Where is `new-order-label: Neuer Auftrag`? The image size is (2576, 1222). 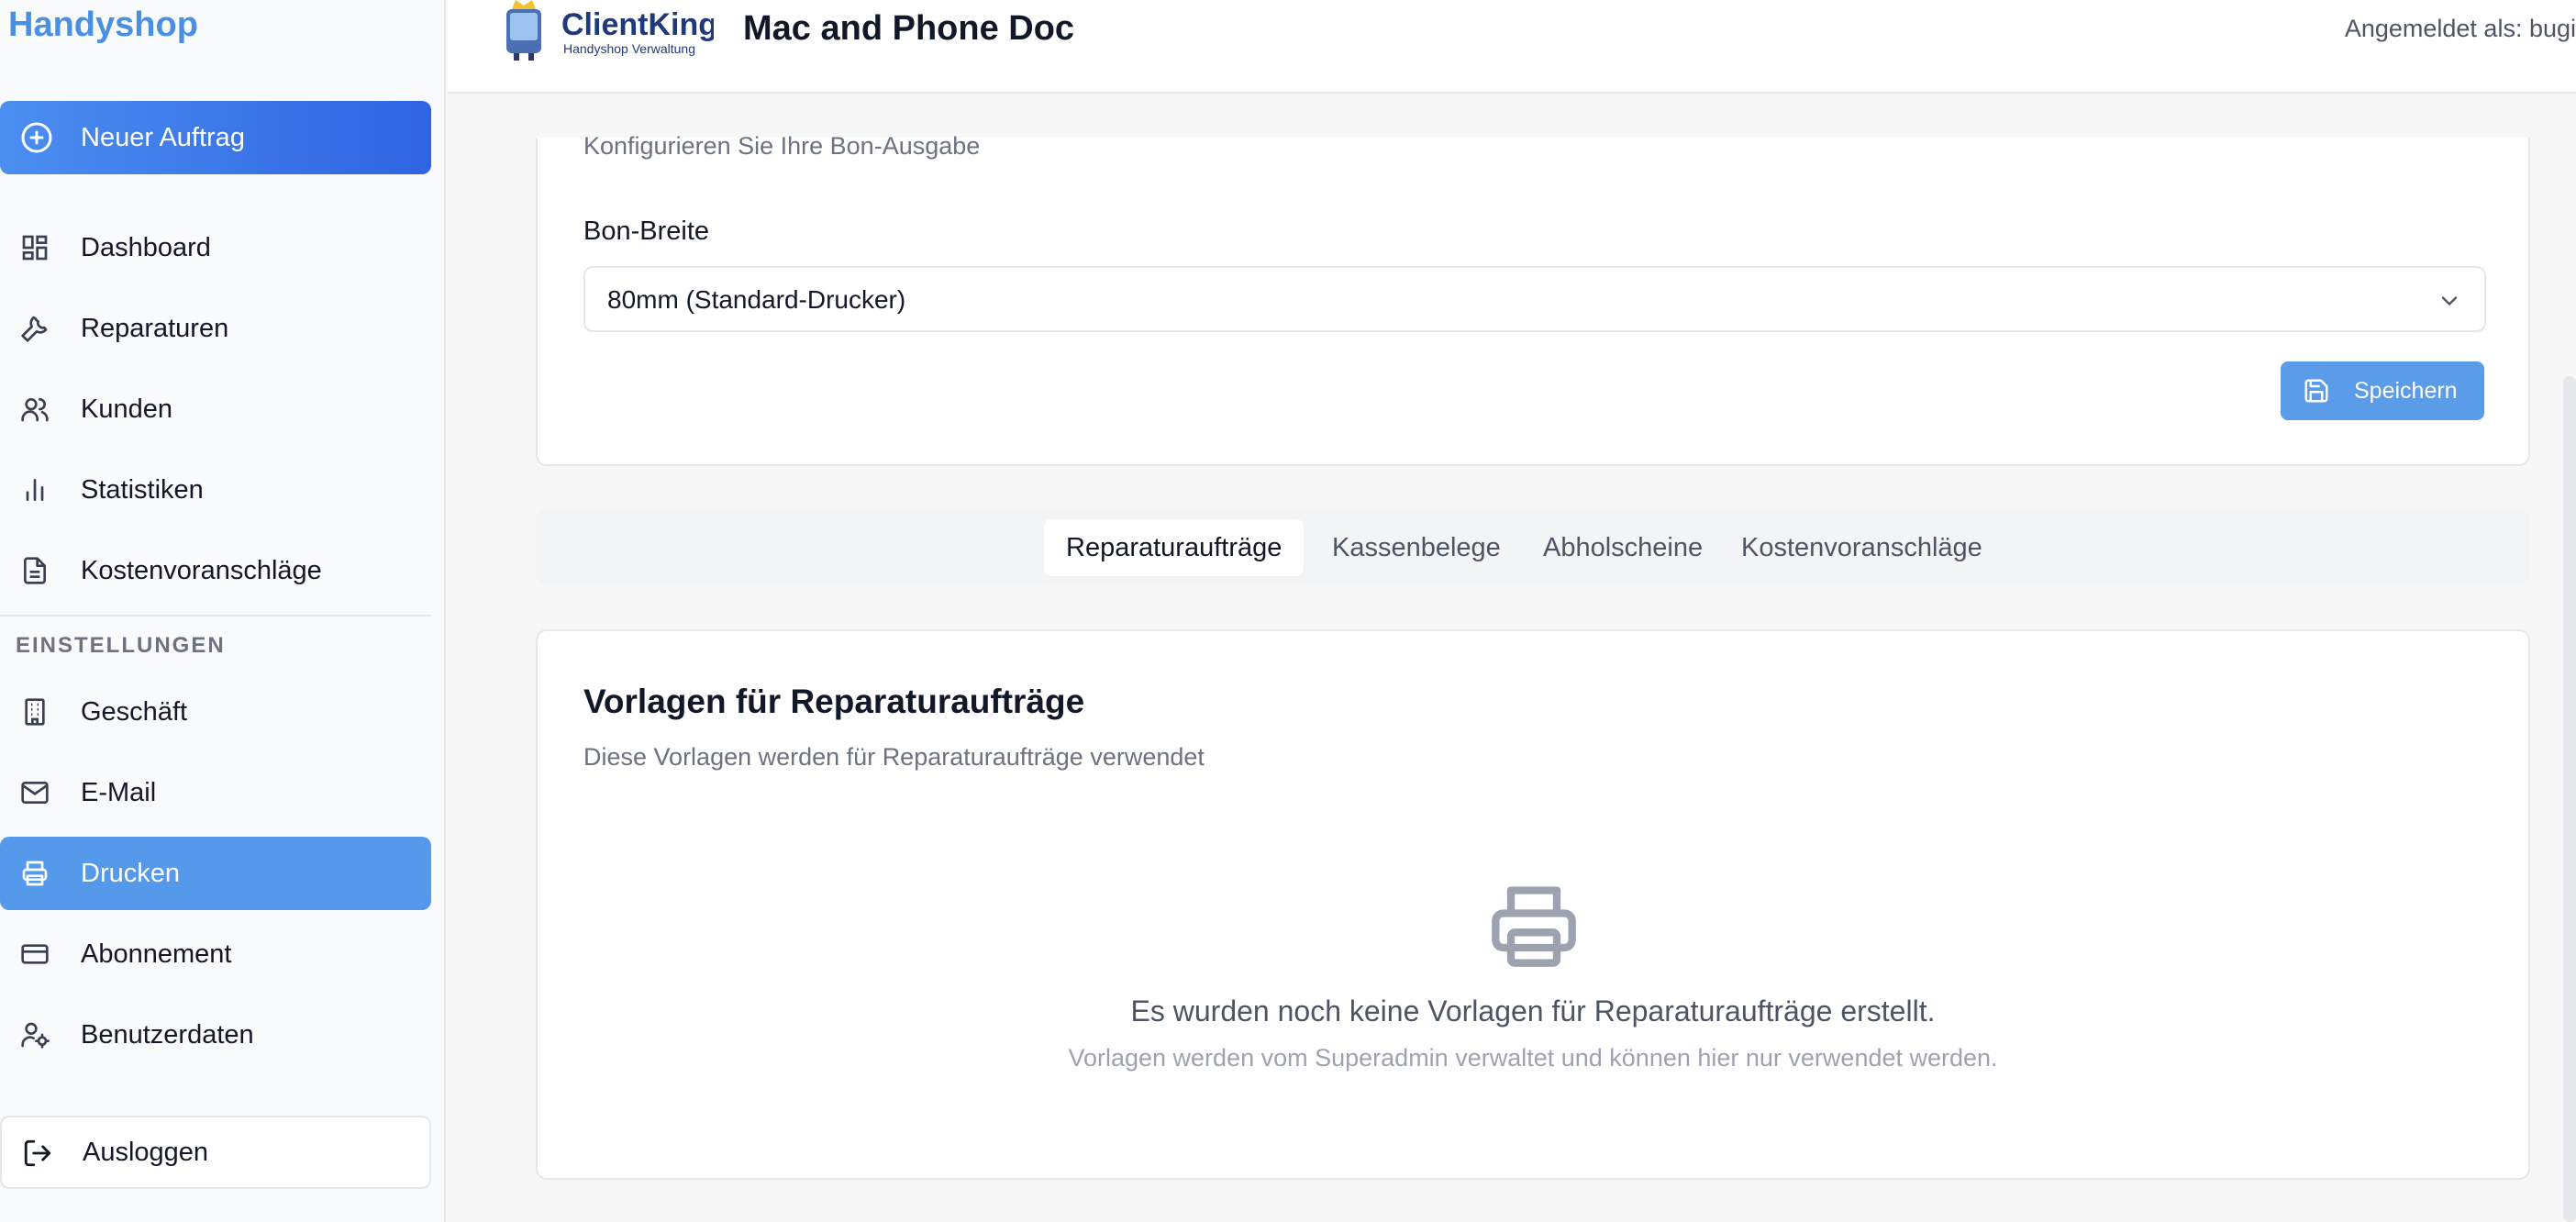
new-order-label: Neuer Auftrag is located at coordinates (163, 137).